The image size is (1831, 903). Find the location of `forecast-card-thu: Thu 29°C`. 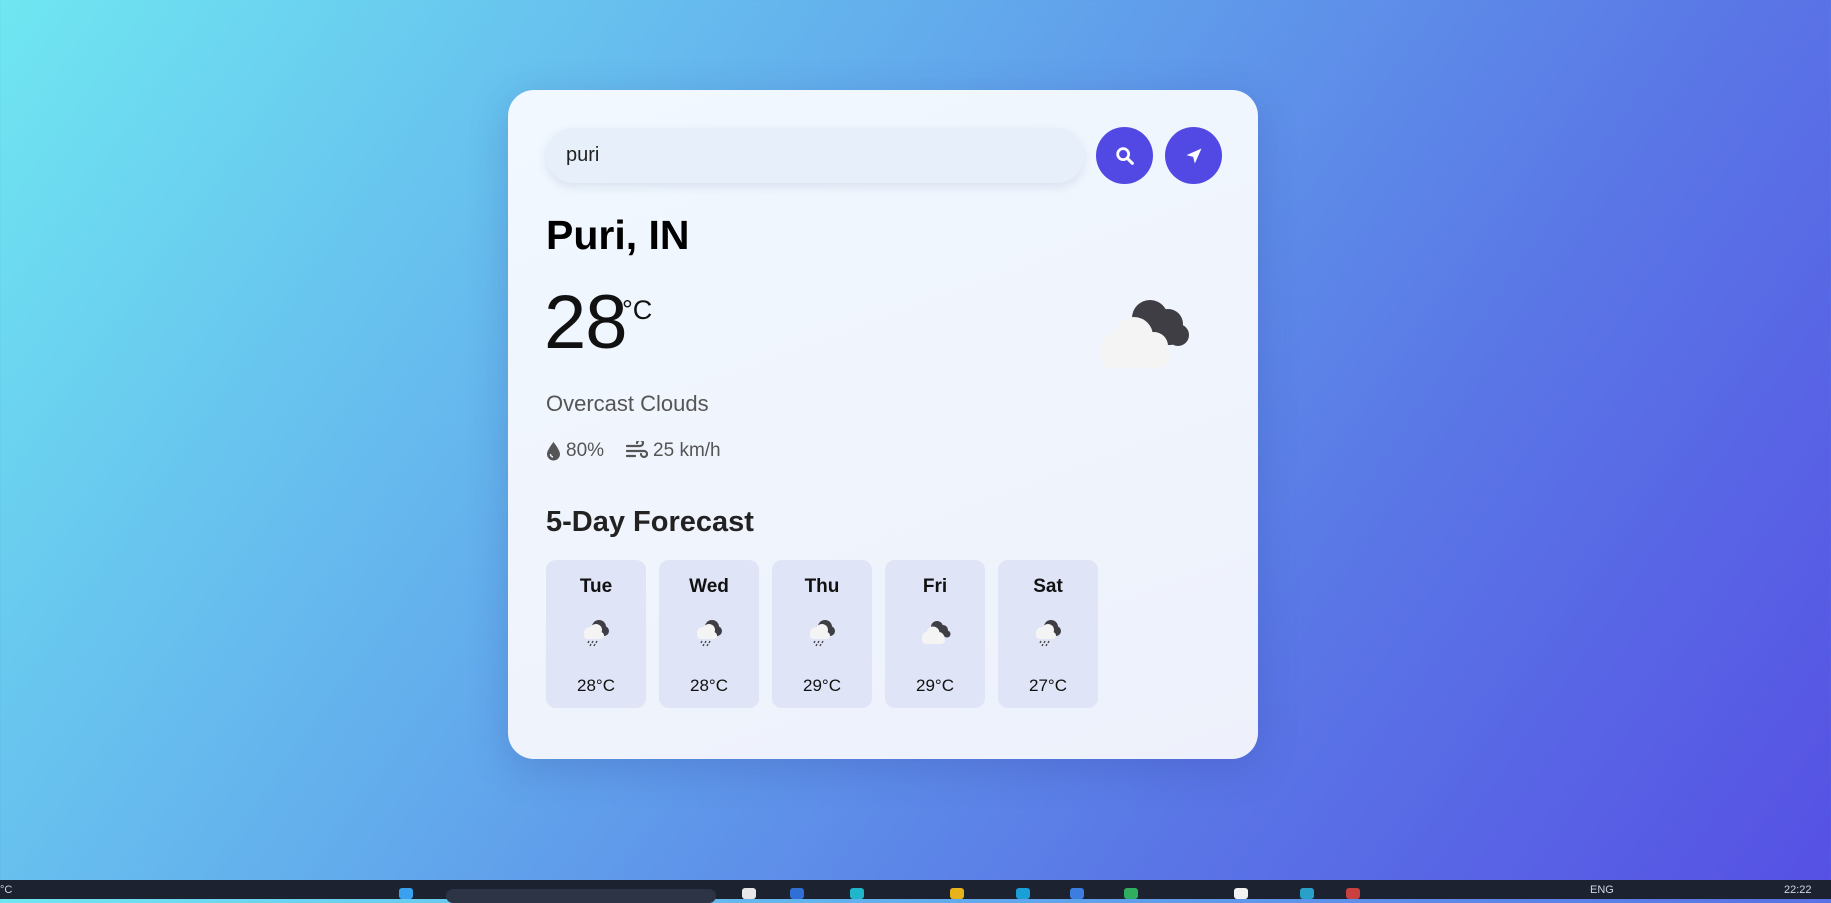

forecast-card-thu: Thu 29°C is located at coordinates (822, 634).